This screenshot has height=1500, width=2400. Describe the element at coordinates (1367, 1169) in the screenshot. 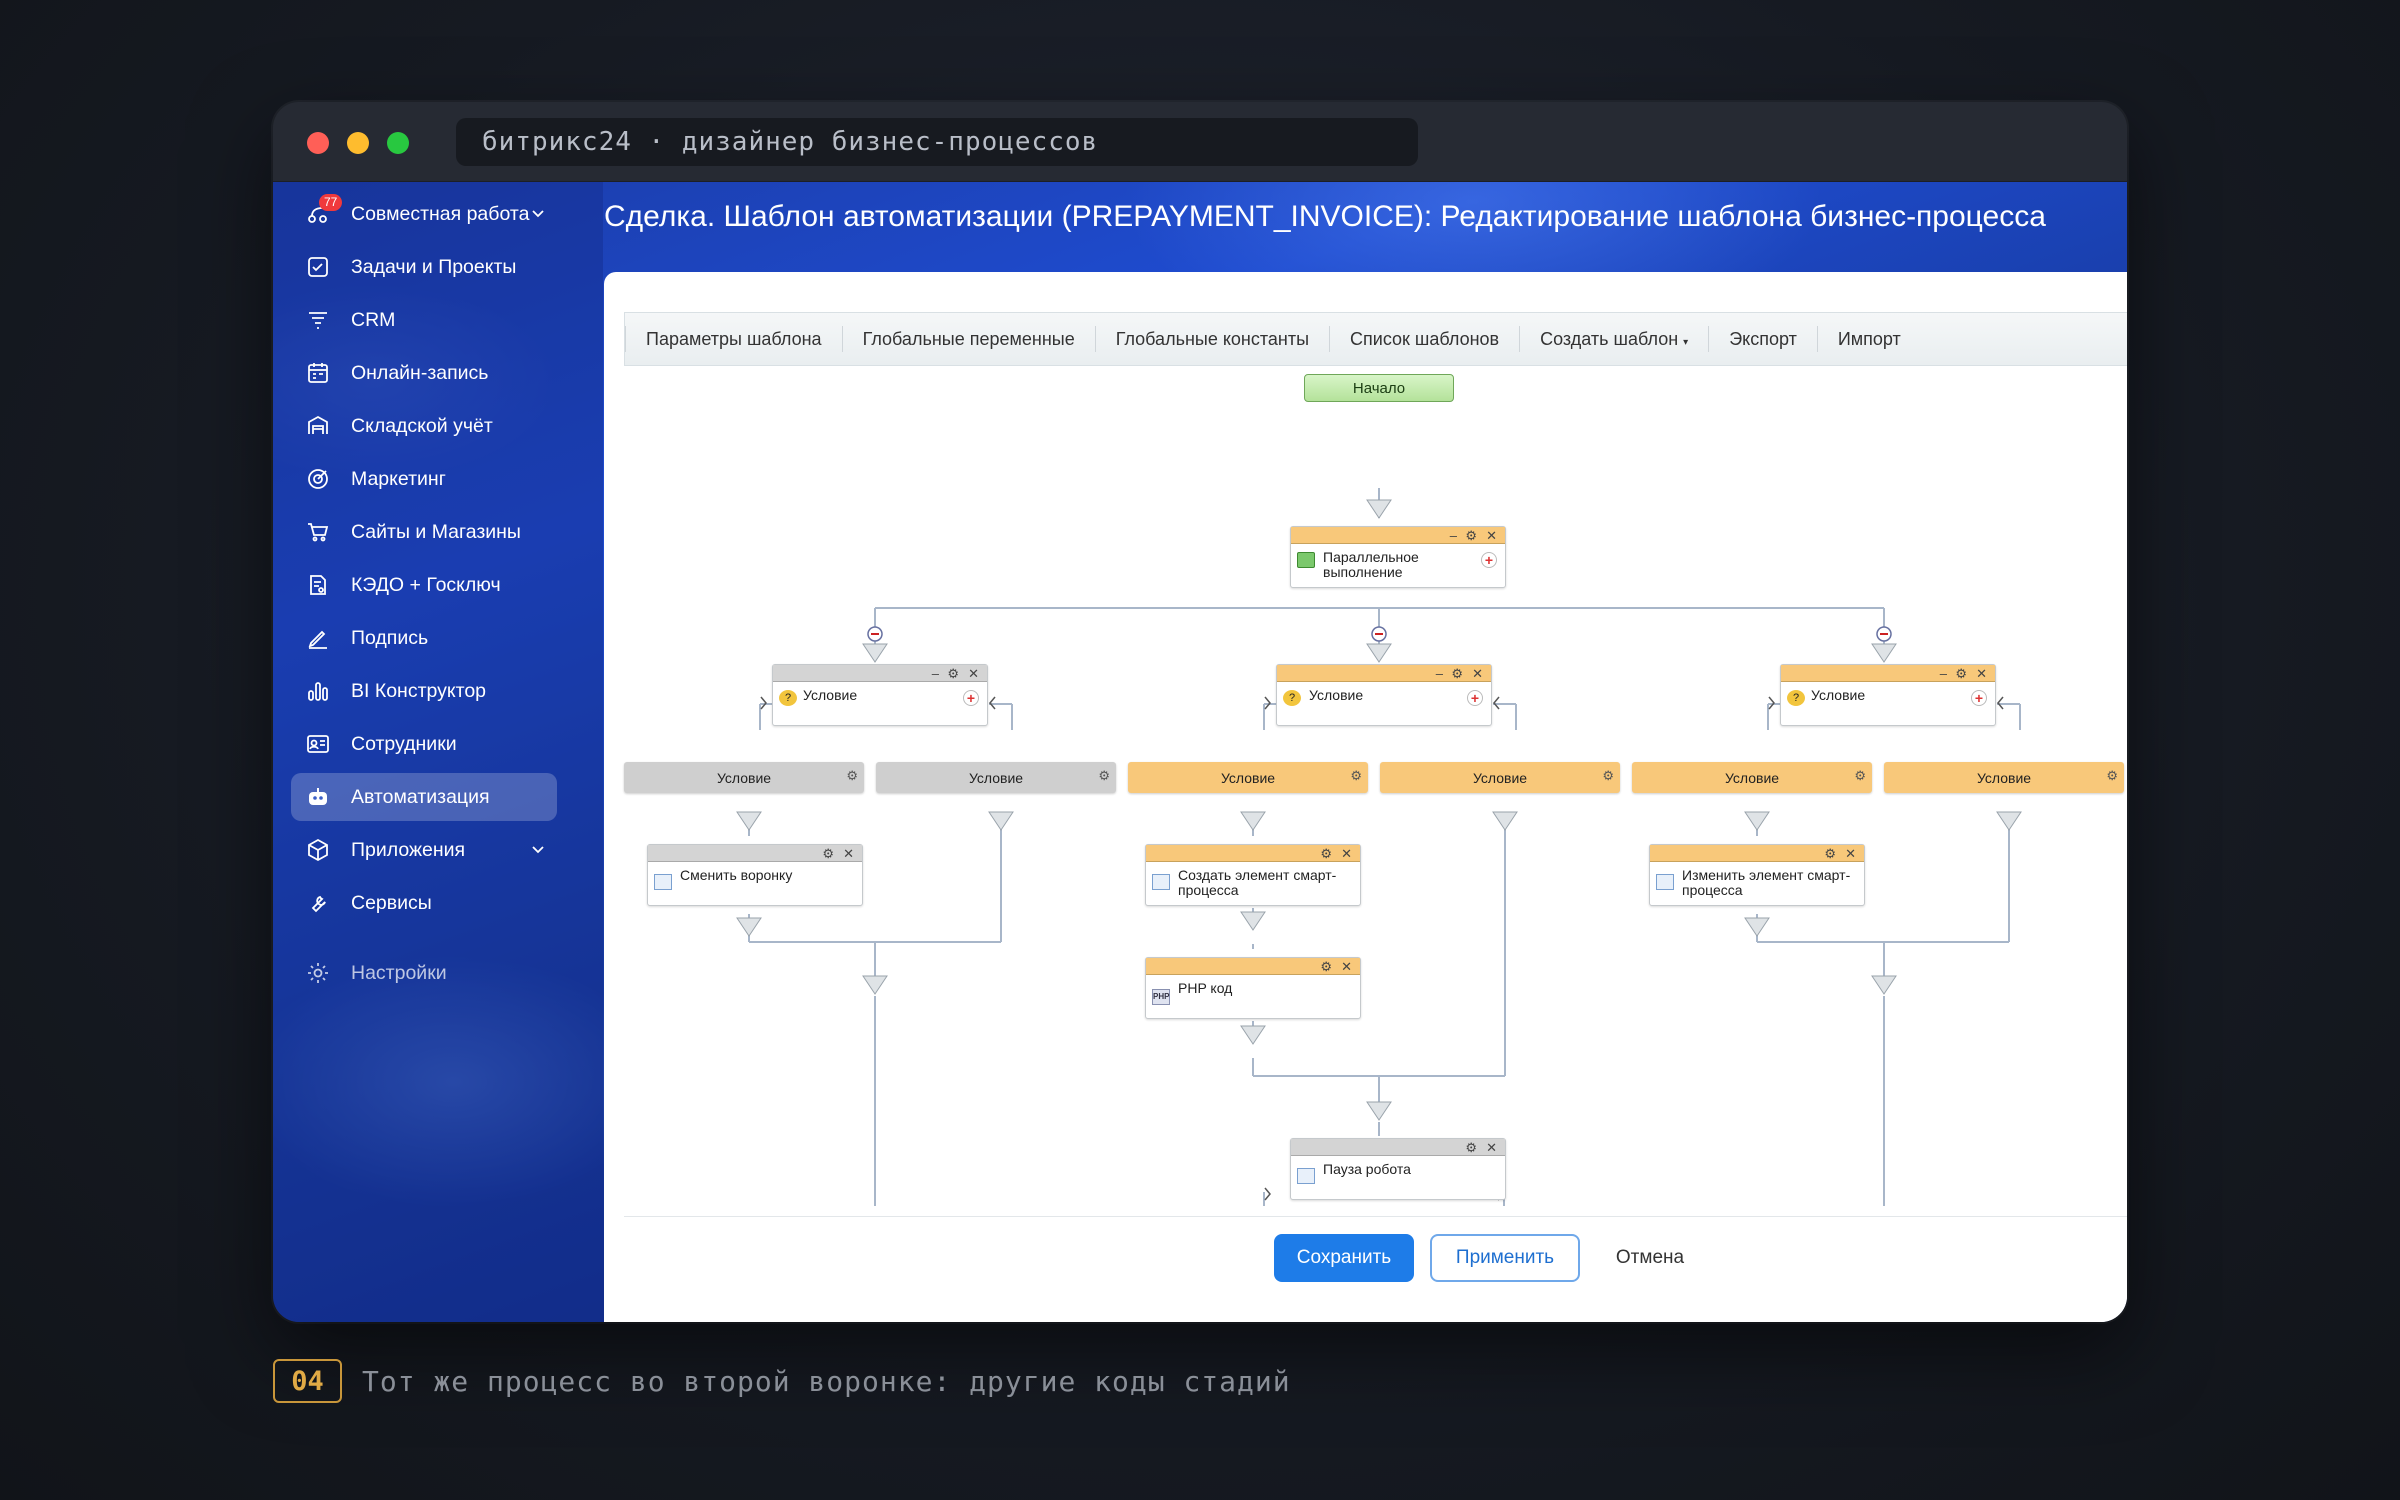

I see `activity-label: Пауза робота` at that location.